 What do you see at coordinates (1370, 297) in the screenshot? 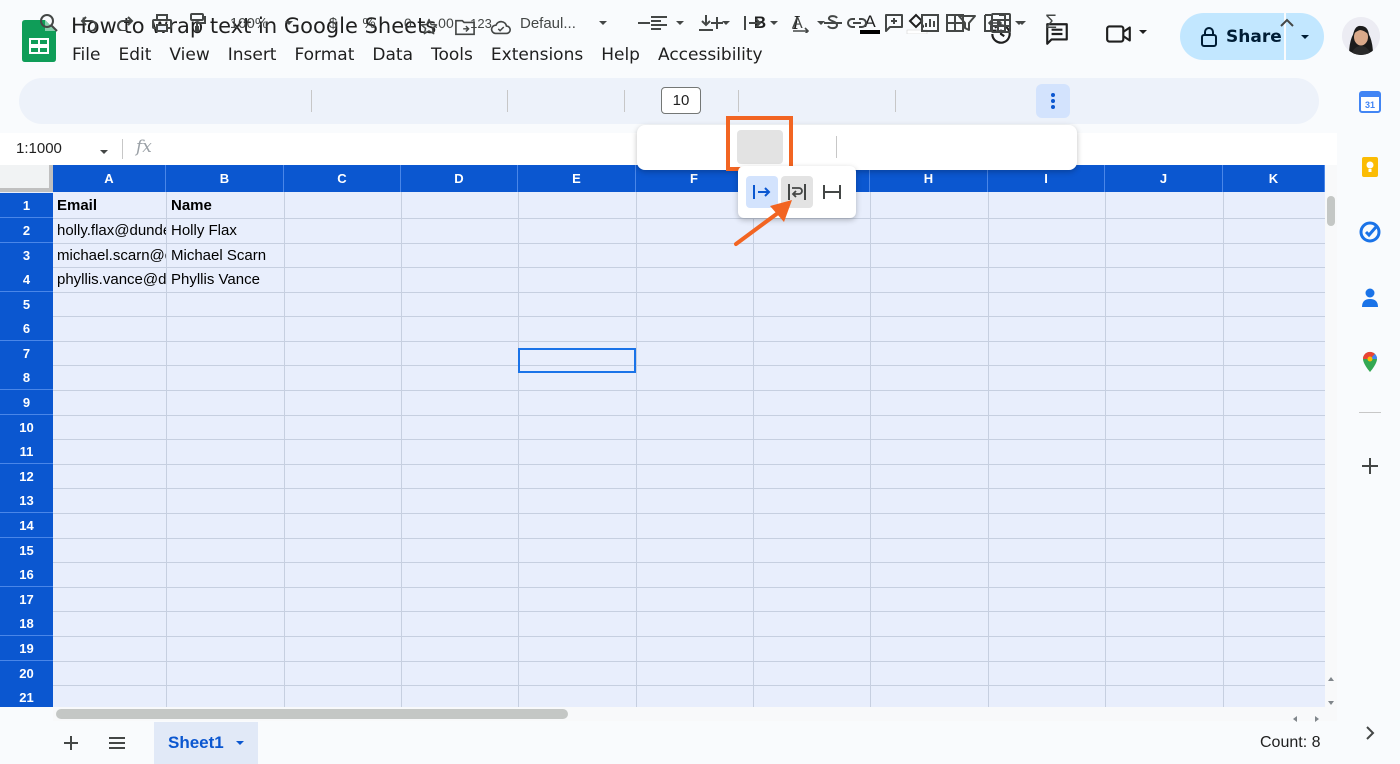
I see `contacts-icon` at bounding box center [1370, 297].